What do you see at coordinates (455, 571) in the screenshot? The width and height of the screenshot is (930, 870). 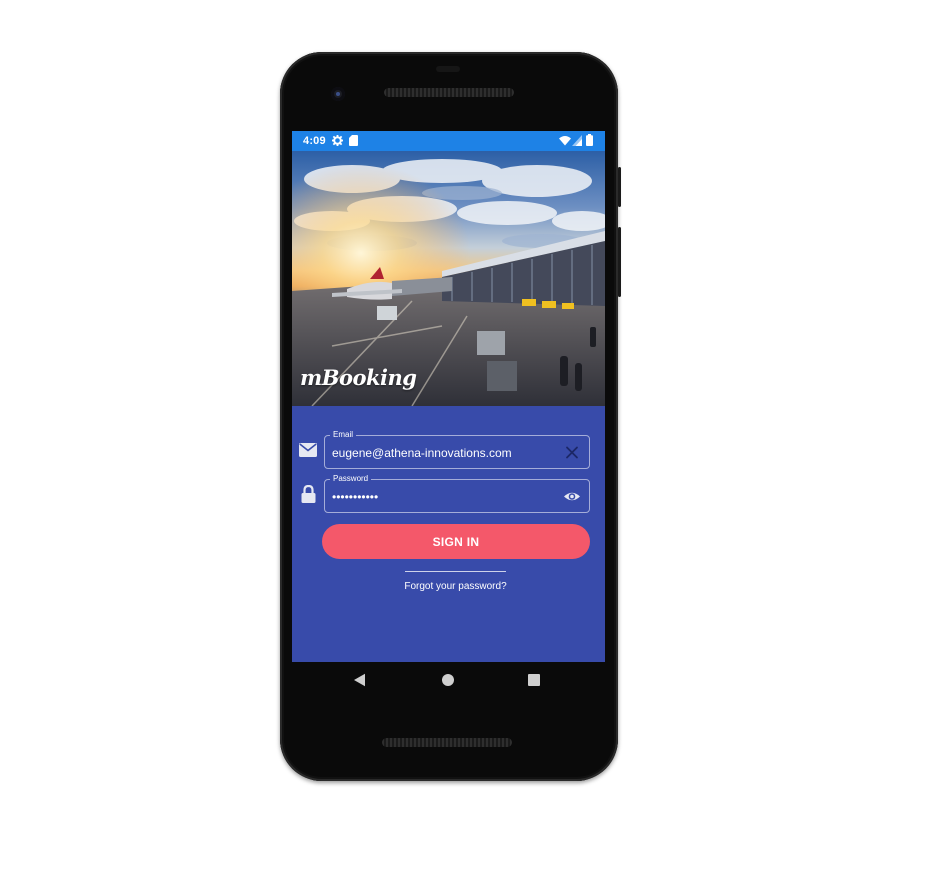 I see `divider` at bounding box center [455, 571].